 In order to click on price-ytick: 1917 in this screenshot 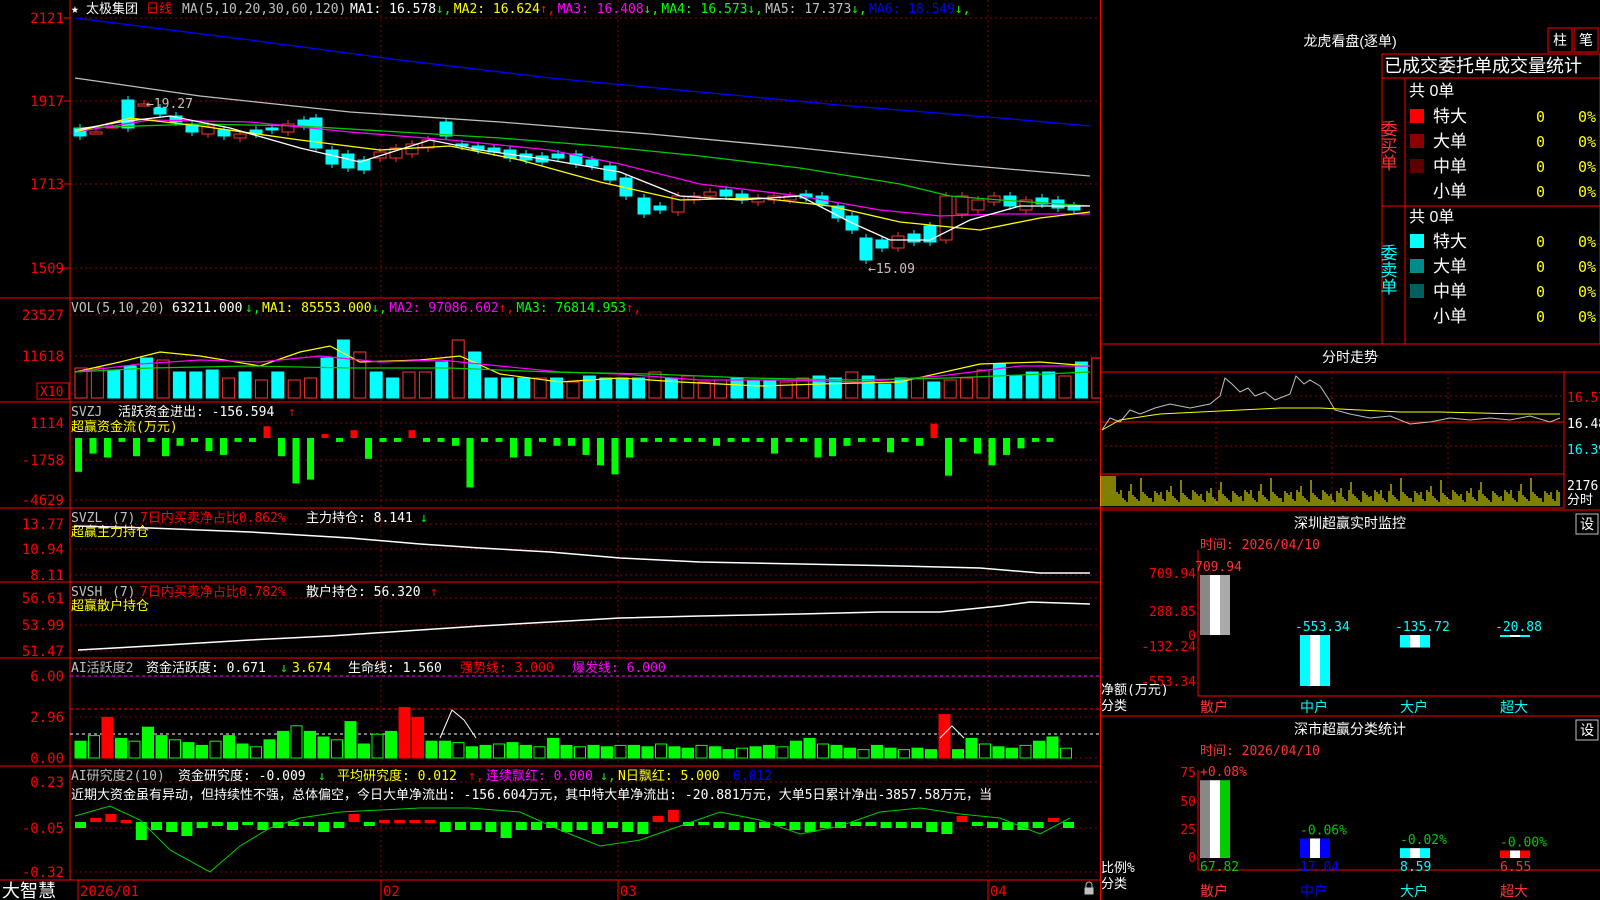, I will do `click(47, 102)`.